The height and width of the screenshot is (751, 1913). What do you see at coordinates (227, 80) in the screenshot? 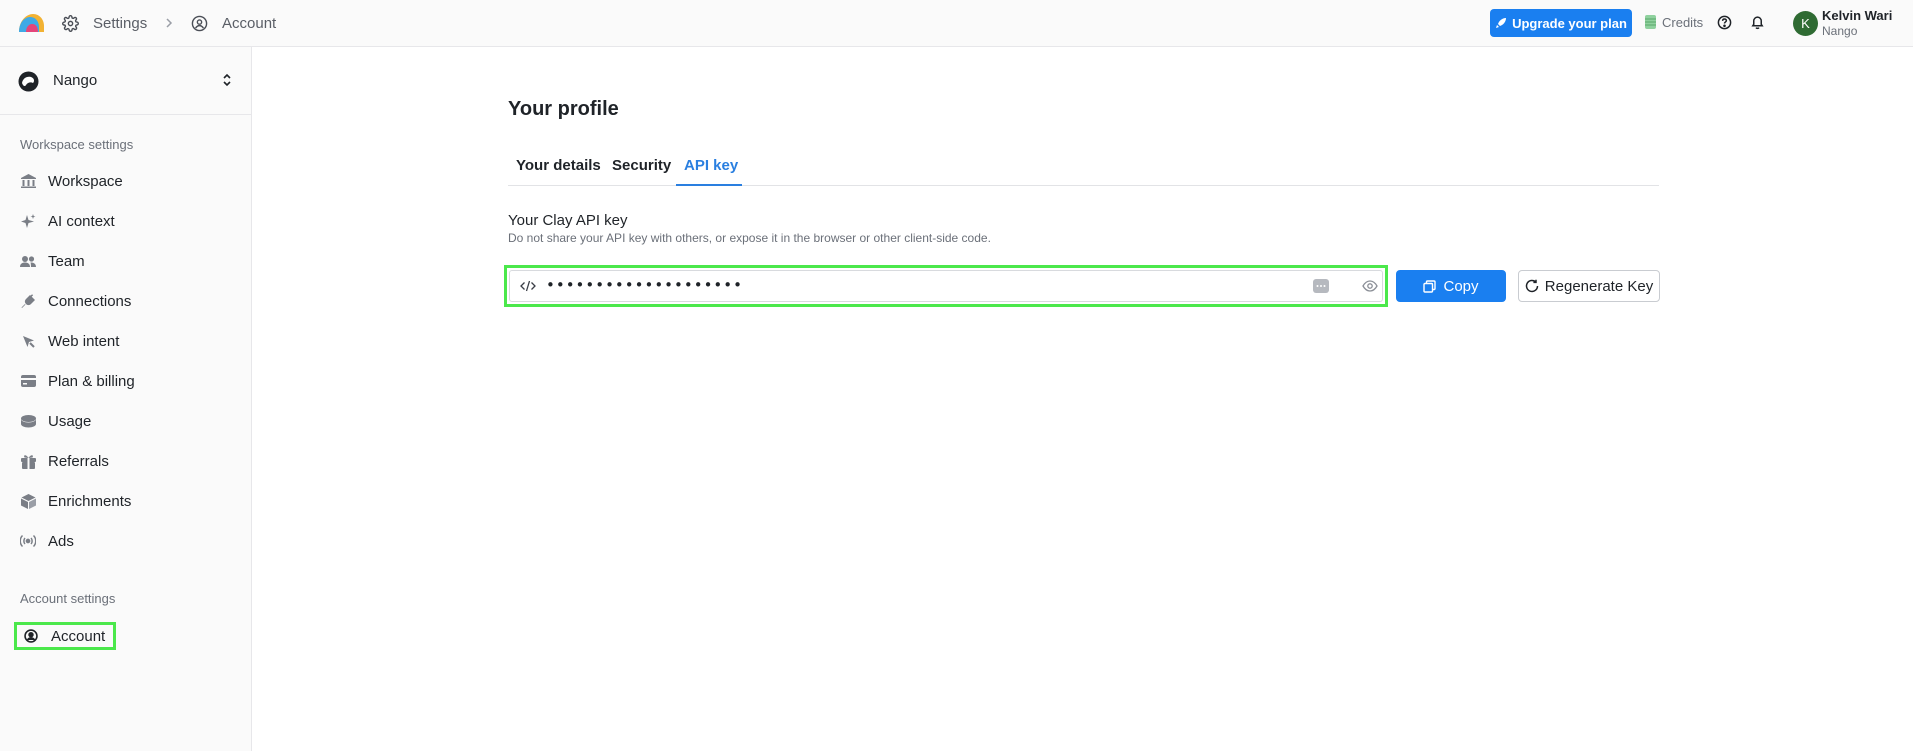
I see `chevron-up-down-icon` at bounding box center [227, 80].